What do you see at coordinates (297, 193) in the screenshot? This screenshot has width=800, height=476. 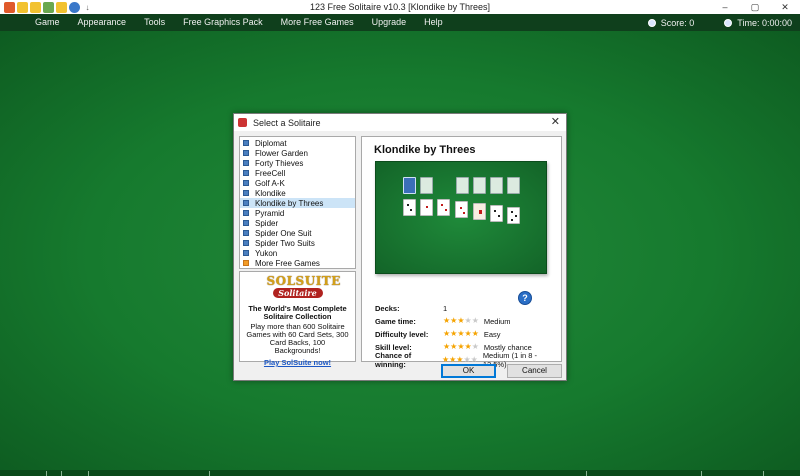 I see `list-item: Klondike` at bounding box center [297, 193].